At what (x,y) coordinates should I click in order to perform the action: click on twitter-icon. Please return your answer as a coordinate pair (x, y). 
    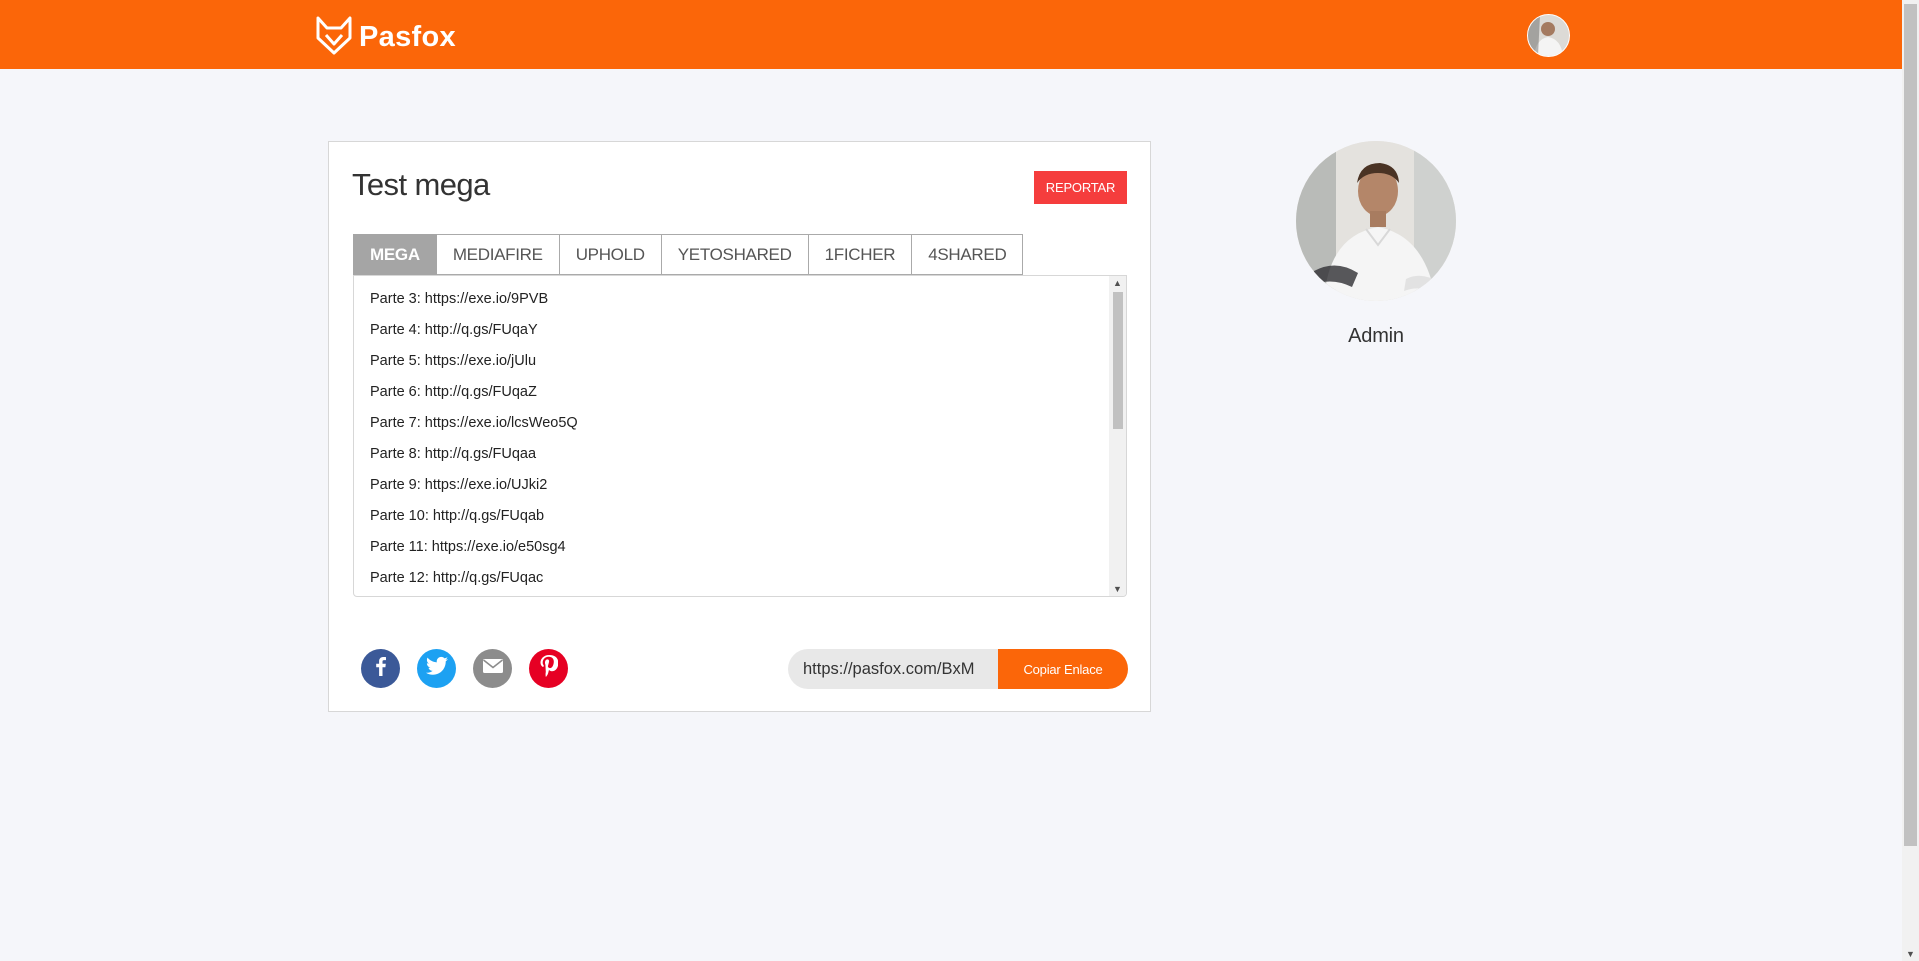
    Looking at the image, I should click on (436, 668).